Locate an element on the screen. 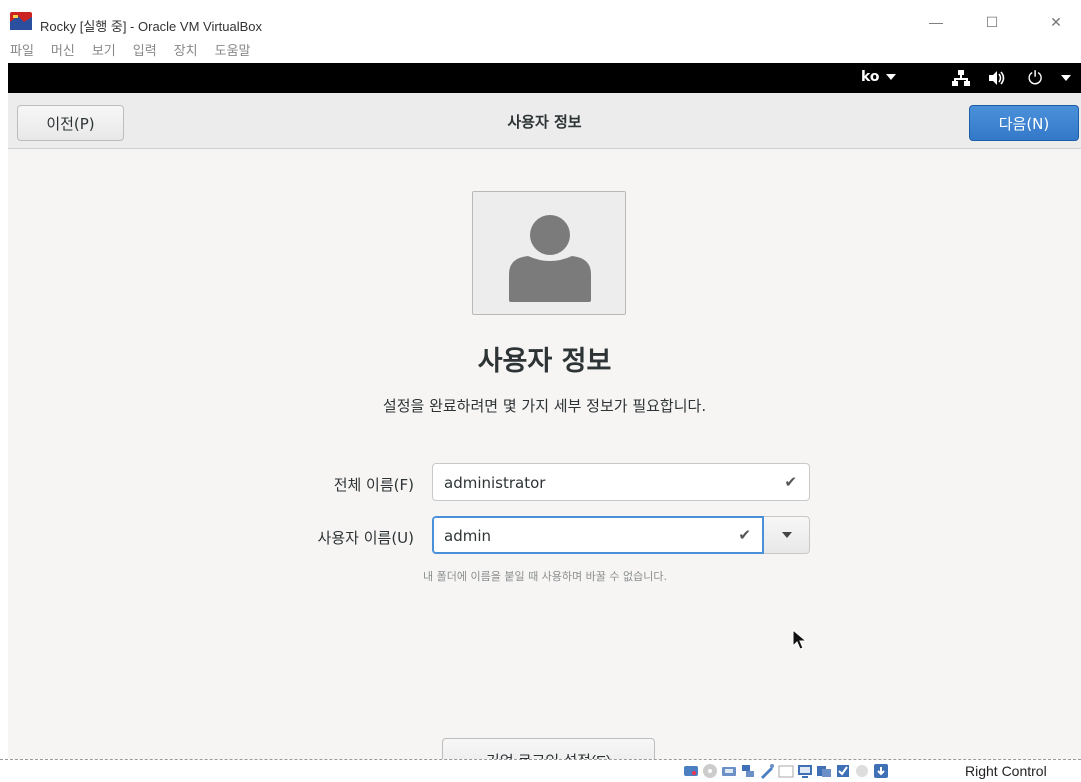  language-code: ko is located at coordinates (870, 77).